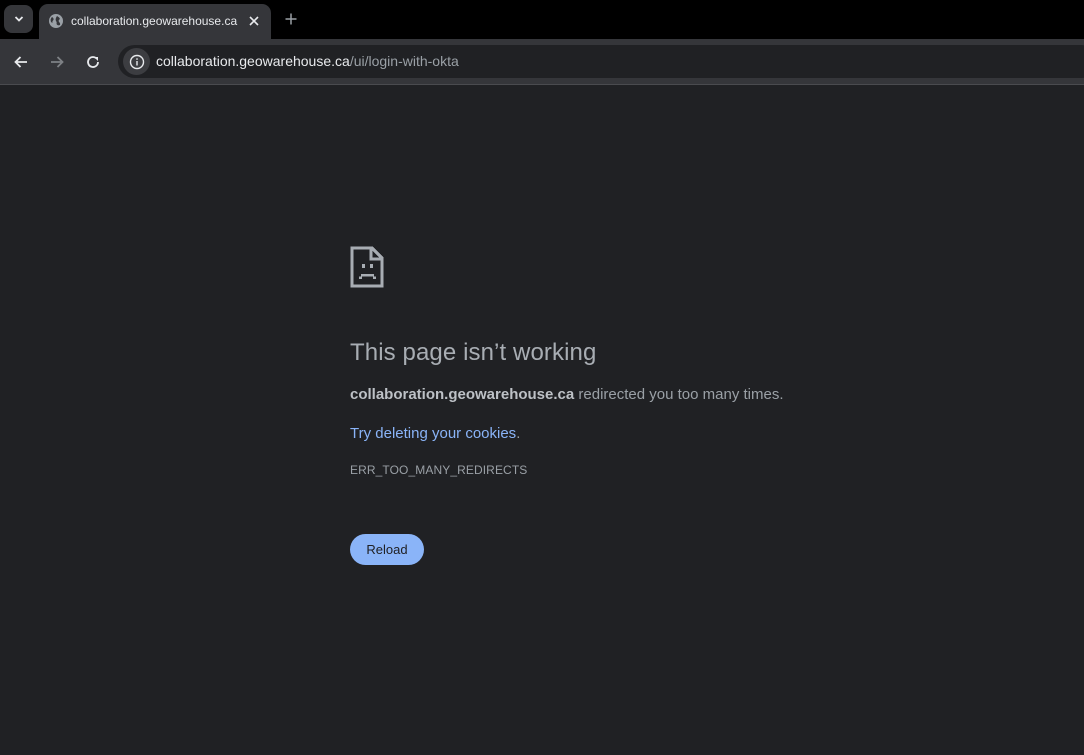 The image size is (1084, 755). I want to click on close-tab-button, so click(254, 21).